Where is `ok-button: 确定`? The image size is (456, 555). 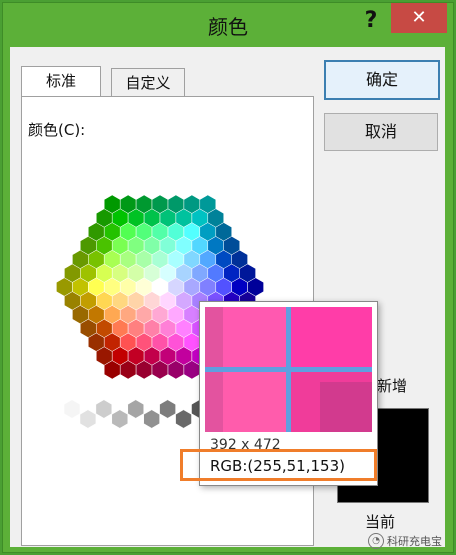 ok-button: 确定 is located at coordinates (382, 80).